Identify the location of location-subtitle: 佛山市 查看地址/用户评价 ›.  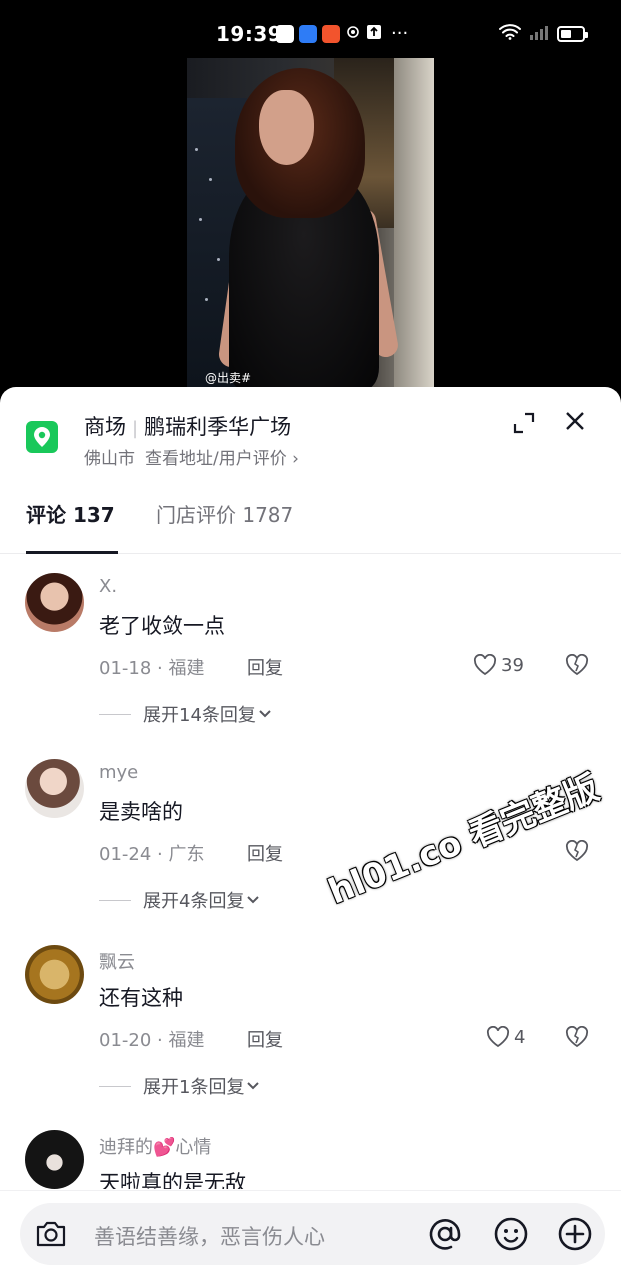
(191, 456).